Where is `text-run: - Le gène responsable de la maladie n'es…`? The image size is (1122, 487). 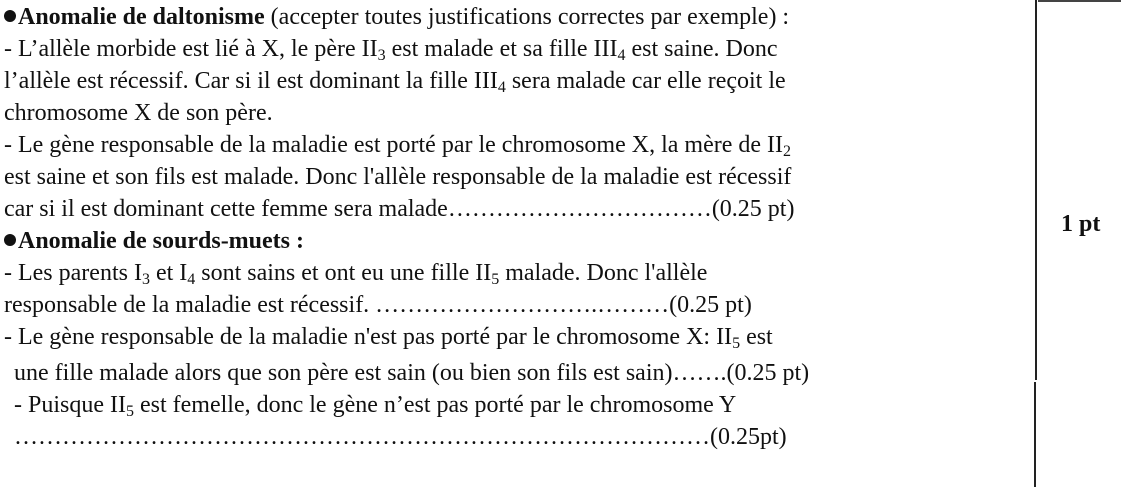
text-run: - Le gène responsable de la maladie n'es… is located at coordinates (368, 337).